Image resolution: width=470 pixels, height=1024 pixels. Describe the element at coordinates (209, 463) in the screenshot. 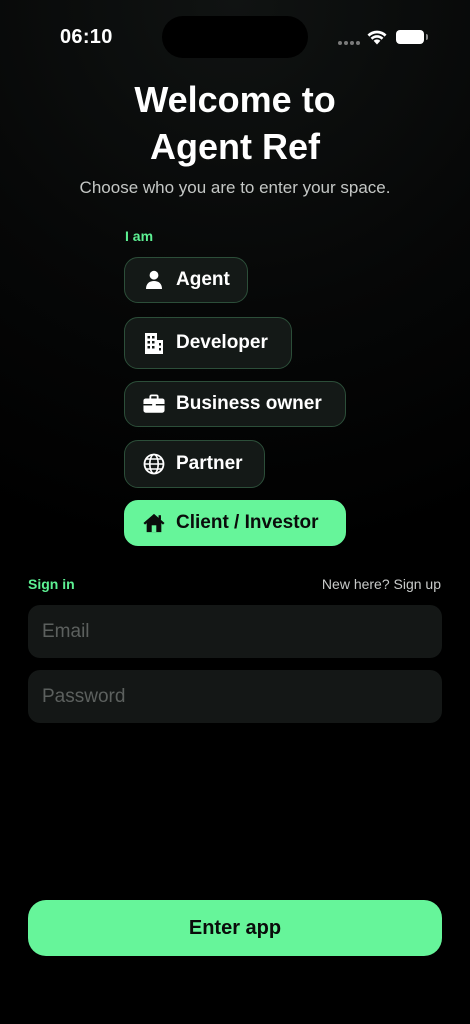

I see `role-partner-label: Partner` at that location.